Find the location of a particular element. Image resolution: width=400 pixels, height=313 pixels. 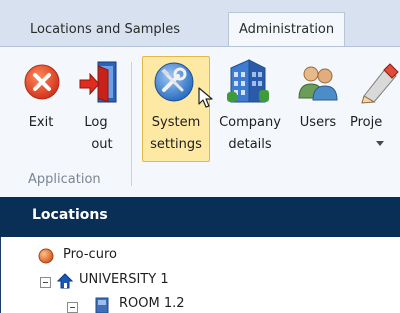

locations-panel-header: Locations is located at coordinates (200, 217).